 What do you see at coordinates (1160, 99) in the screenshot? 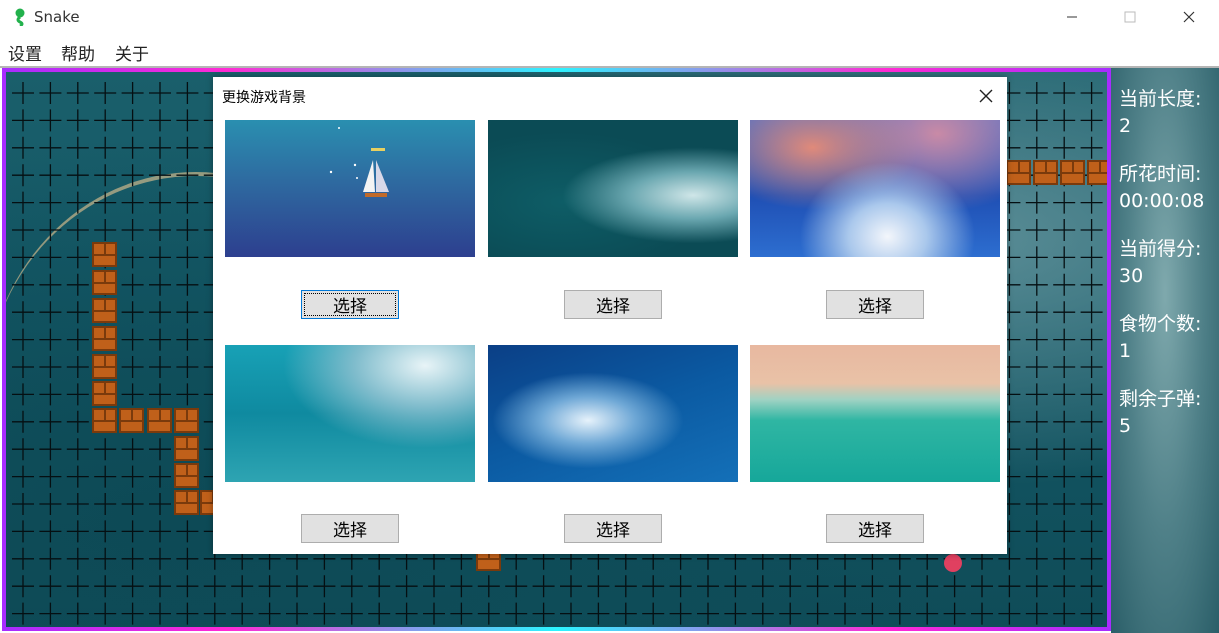
I see `length-label: 当前长度:` at bounding box center [1160, 99].